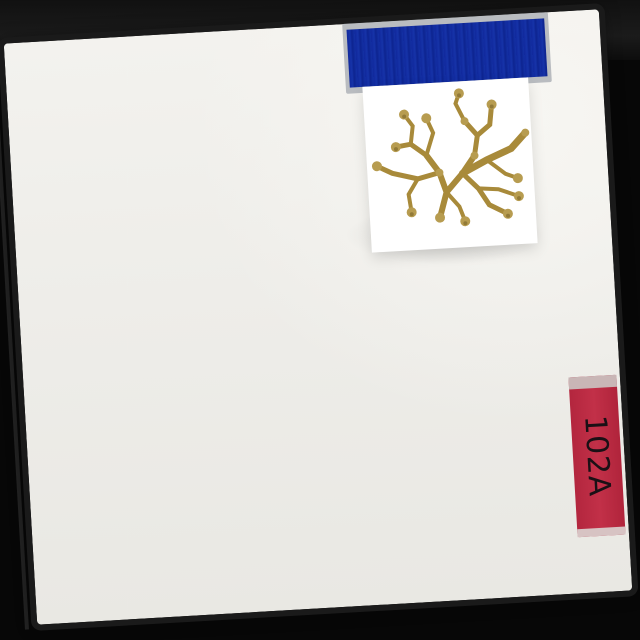  Describe the element at coordinates (450, 157) in the screenshot. I see `coral-specimen-icon` at that location.